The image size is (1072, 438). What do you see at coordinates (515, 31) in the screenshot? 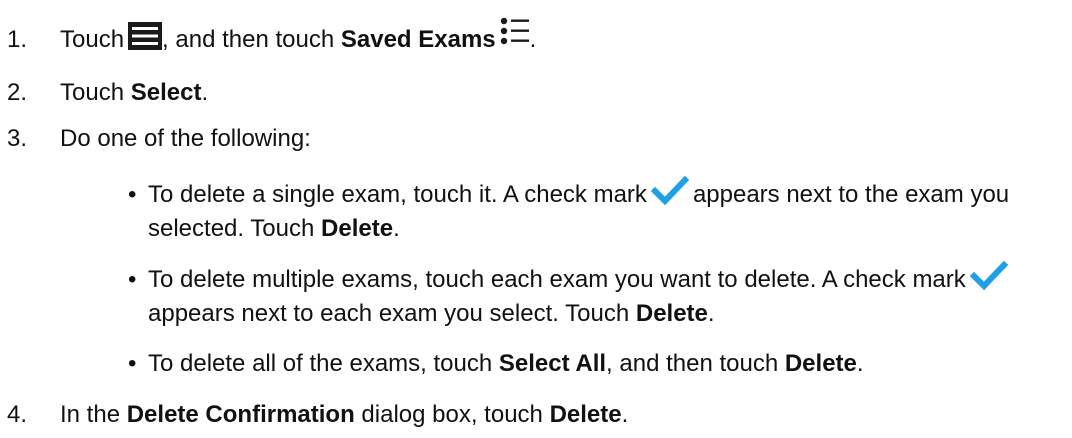
I see `list-icon` at bounding box center [515, 31].